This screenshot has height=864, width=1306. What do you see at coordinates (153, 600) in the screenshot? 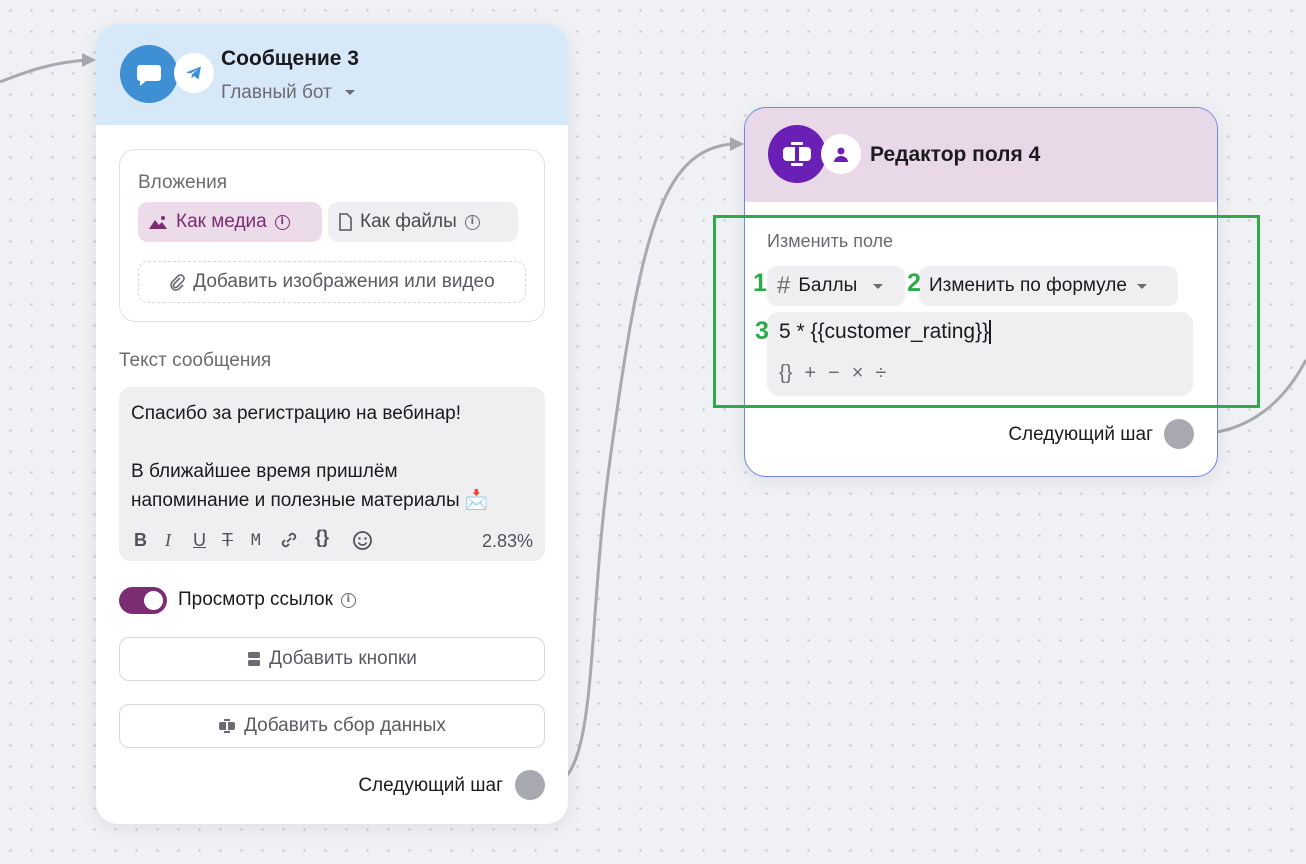
I see `toggle-knob` at bounding box center [153, 600].